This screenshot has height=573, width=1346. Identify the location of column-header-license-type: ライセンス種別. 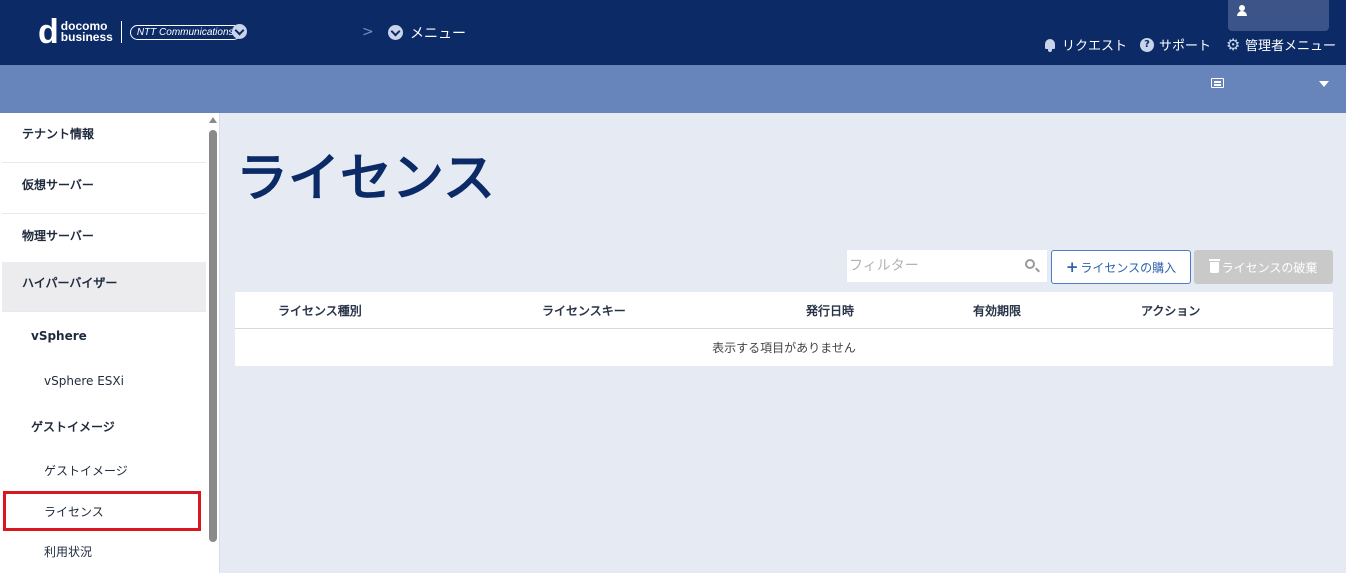
(320, 310).